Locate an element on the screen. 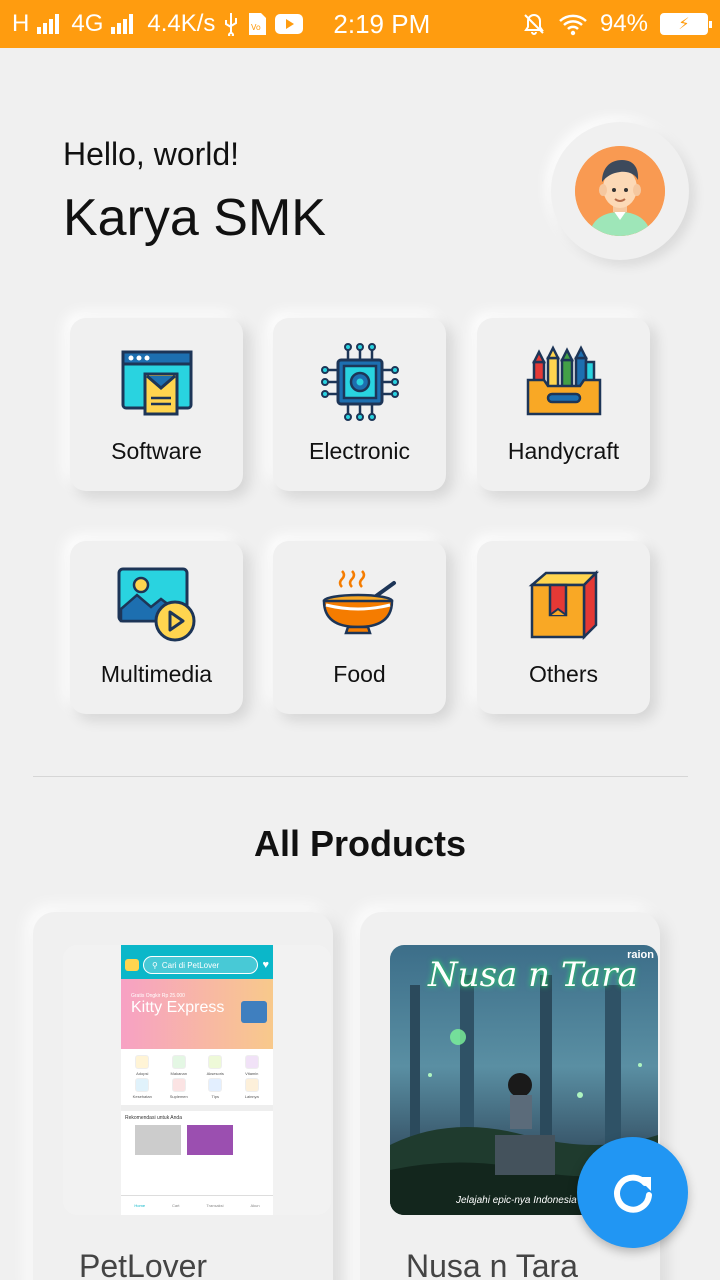 The image size is (720, 1280). avatar-button is located at coordinates (620, 191).